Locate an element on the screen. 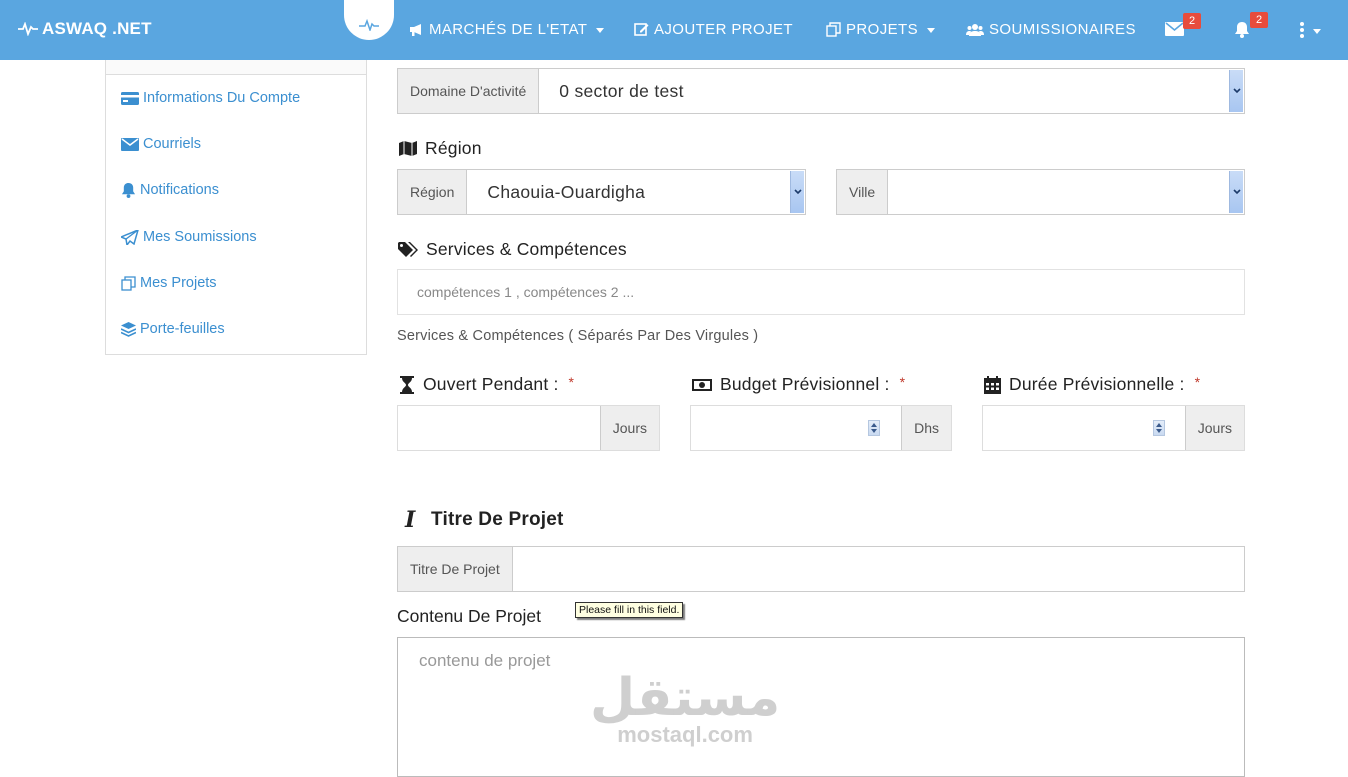  budget-label-text: Budget Prévisionnel : is located at coordinates (805, 384).